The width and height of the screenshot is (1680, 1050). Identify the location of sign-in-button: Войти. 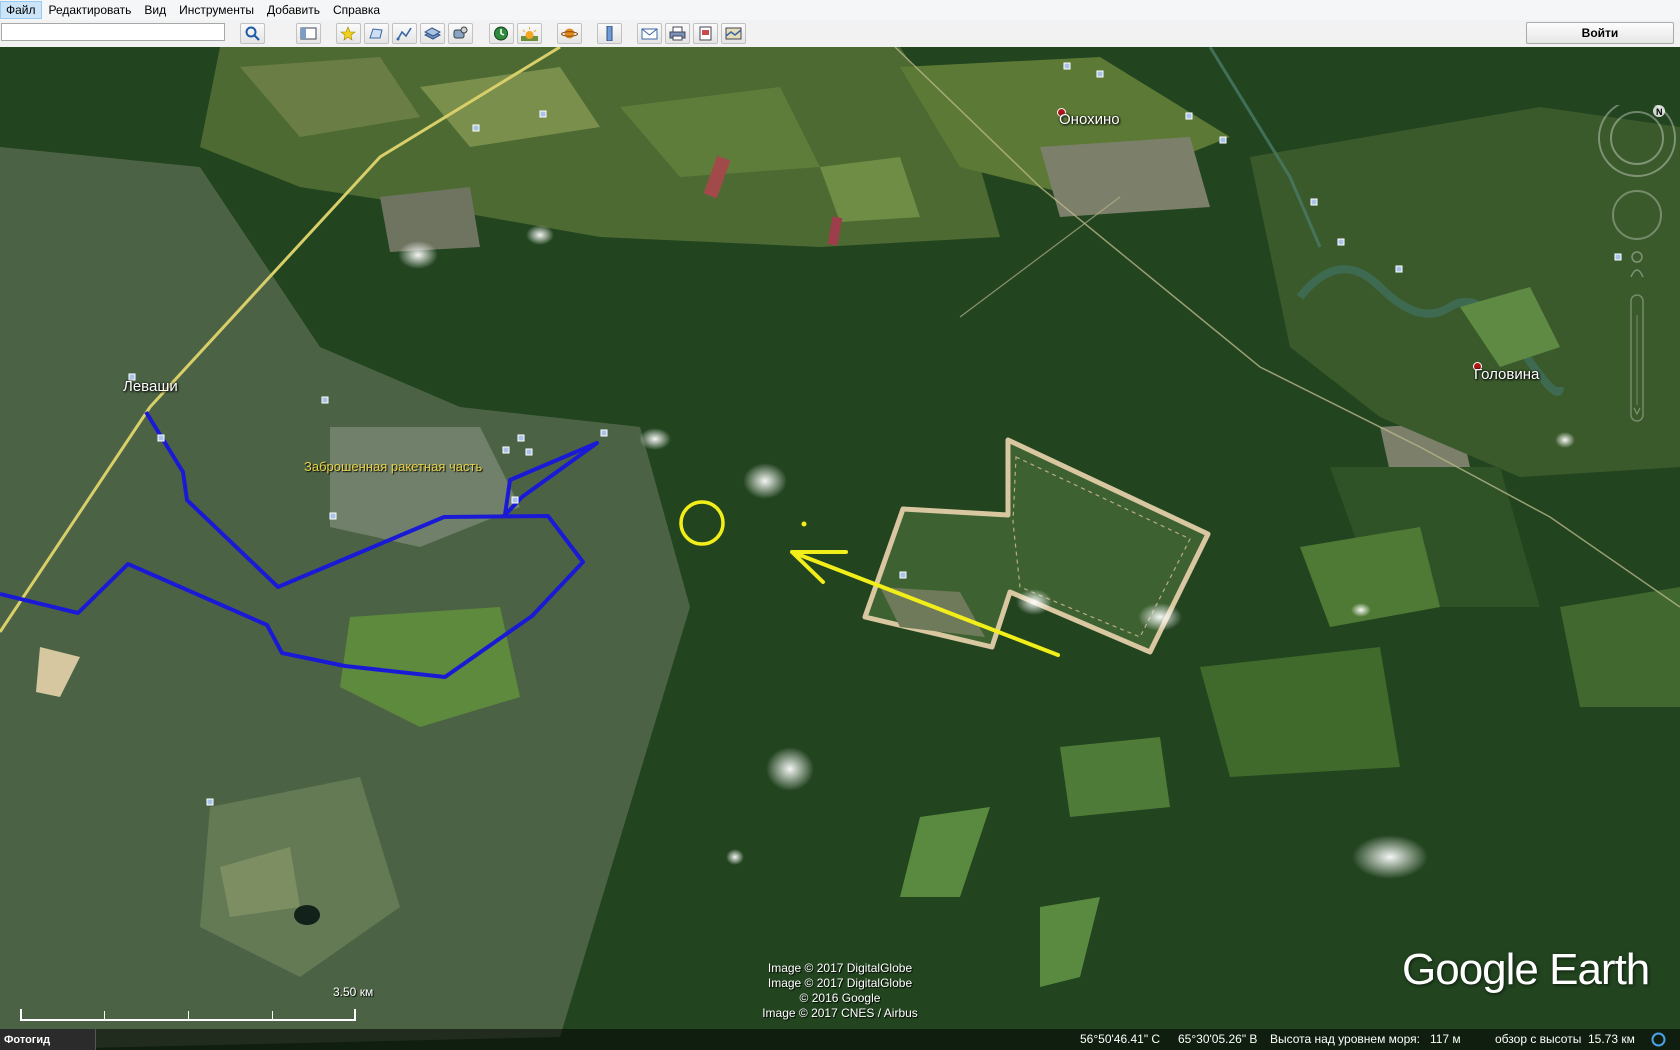
(1600, 33).